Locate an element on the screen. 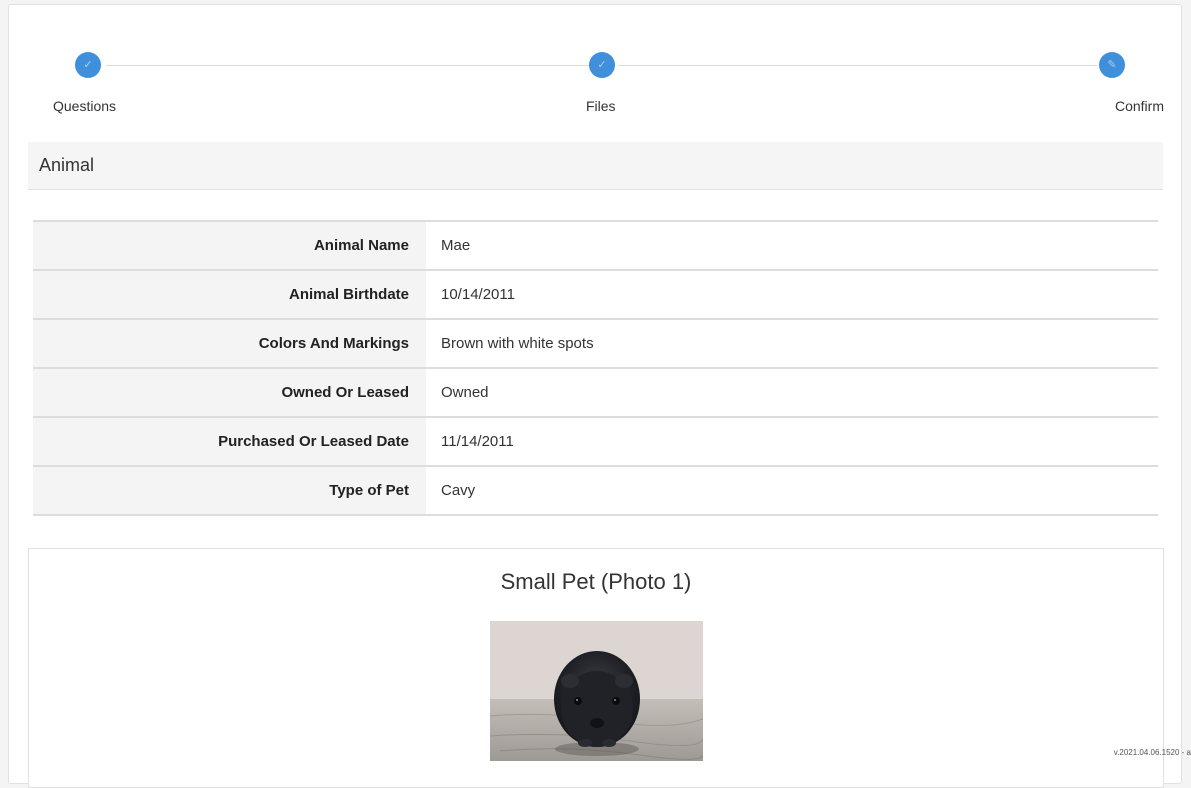  table-row: Owned Or Leased Owned is located at coordinates (595, 392).